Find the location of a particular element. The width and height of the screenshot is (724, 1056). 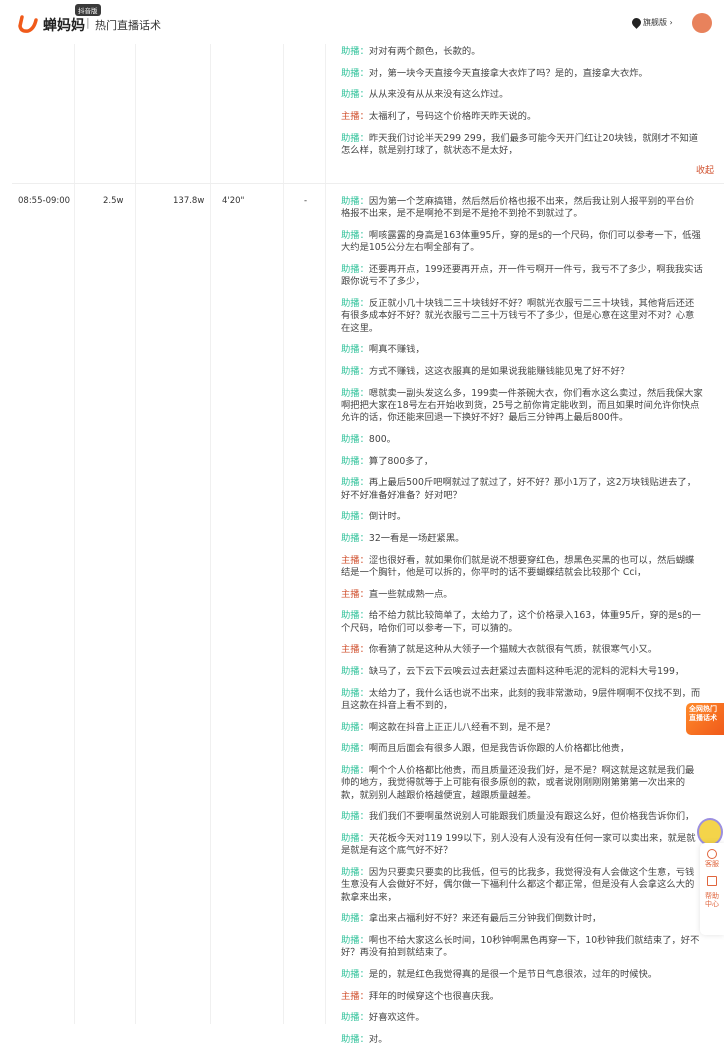

script-message: 助播：算了800多了， is located at coordinates (387, 461).